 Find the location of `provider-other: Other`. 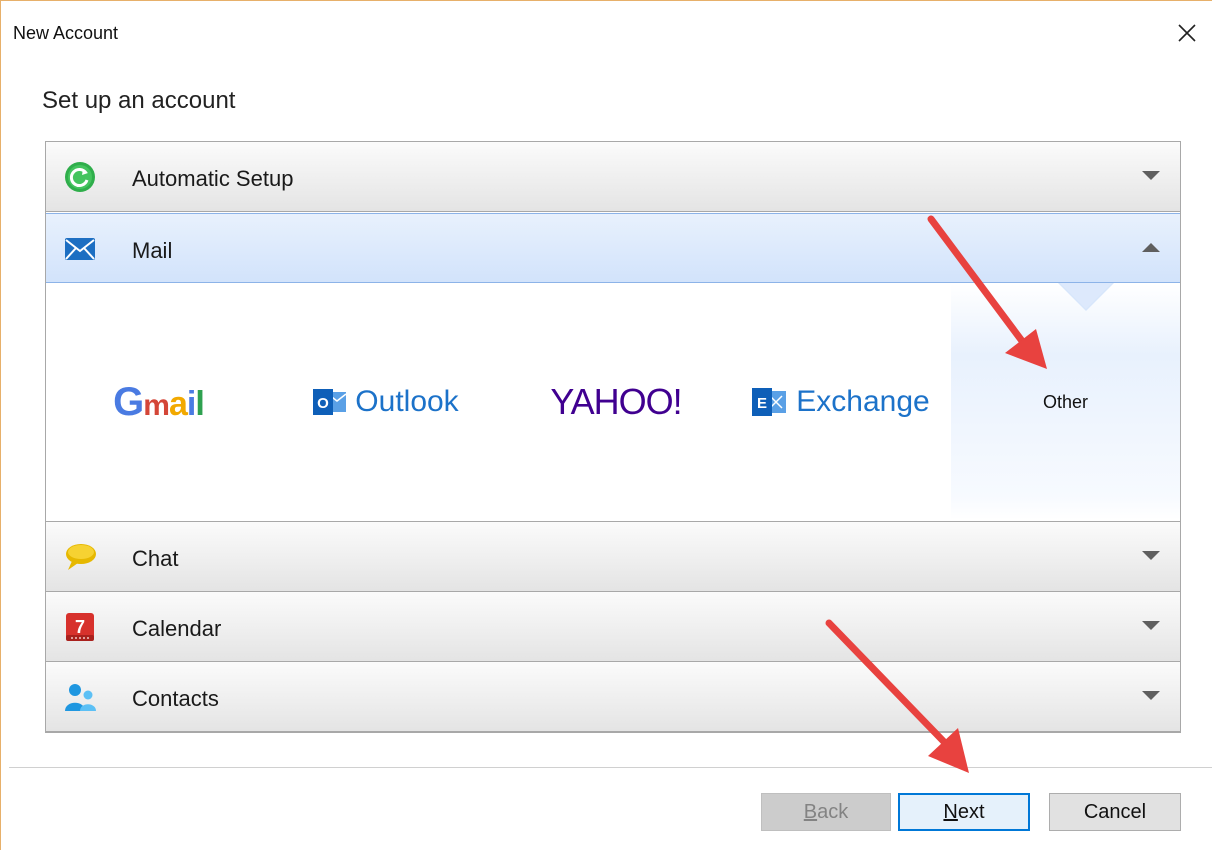

provider-other: Other is located at coordinates (1065, 402).